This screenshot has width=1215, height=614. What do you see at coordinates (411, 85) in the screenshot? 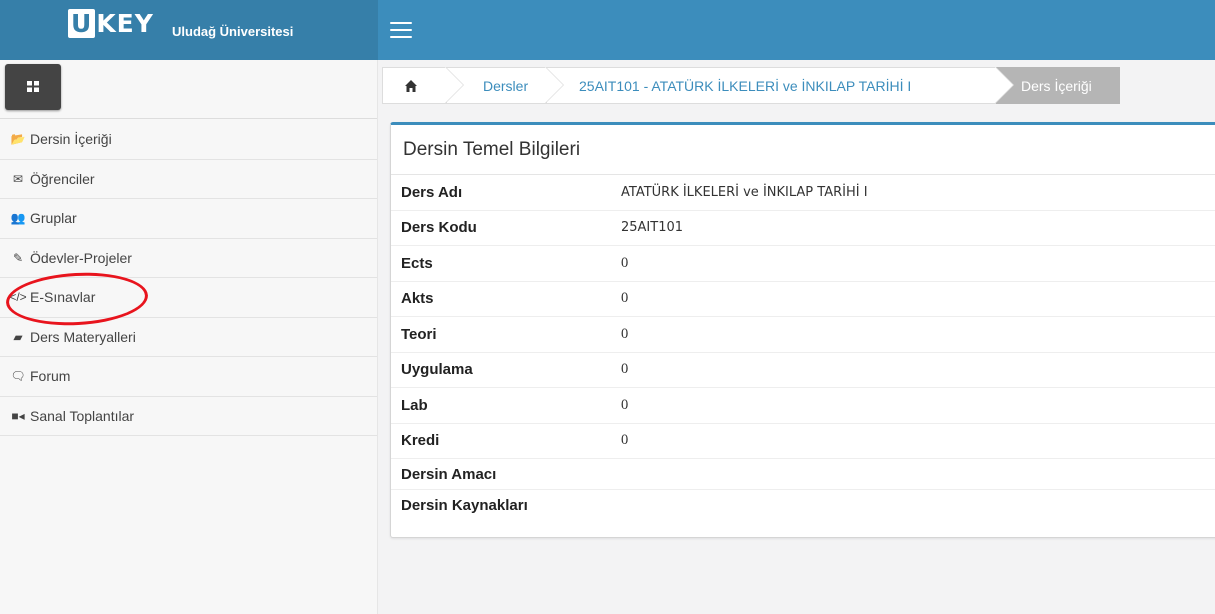
I see `home-icon` at bounding box center [411, 85].